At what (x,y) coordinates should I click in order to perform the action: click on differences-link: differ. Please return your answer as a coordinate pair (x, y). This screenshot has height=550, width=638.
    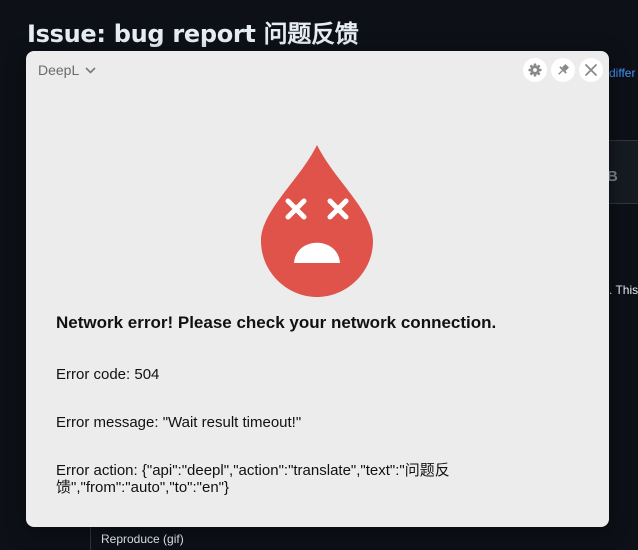
    Looking at the image, I should click on (622, 73).